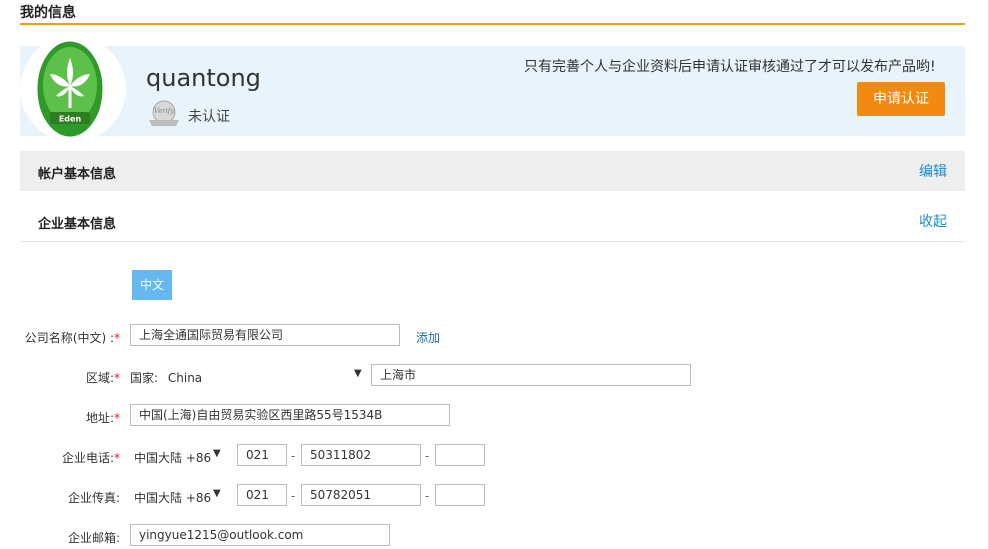 The image size is (989, 549). What do you see at coordinates (460, 455) in the screenshot?
I see `phone-extension-input` at bounding box center [460, 455].